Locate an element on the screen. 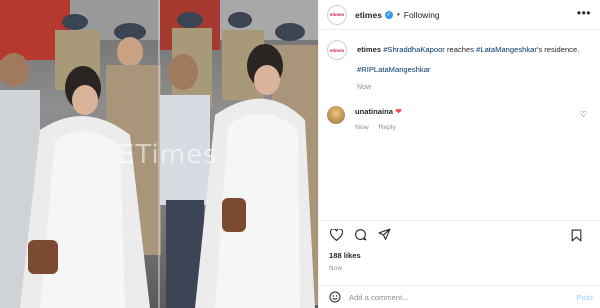 The image size is (600, 308). post-comment-button: Post is located at coordinates (585, 297).